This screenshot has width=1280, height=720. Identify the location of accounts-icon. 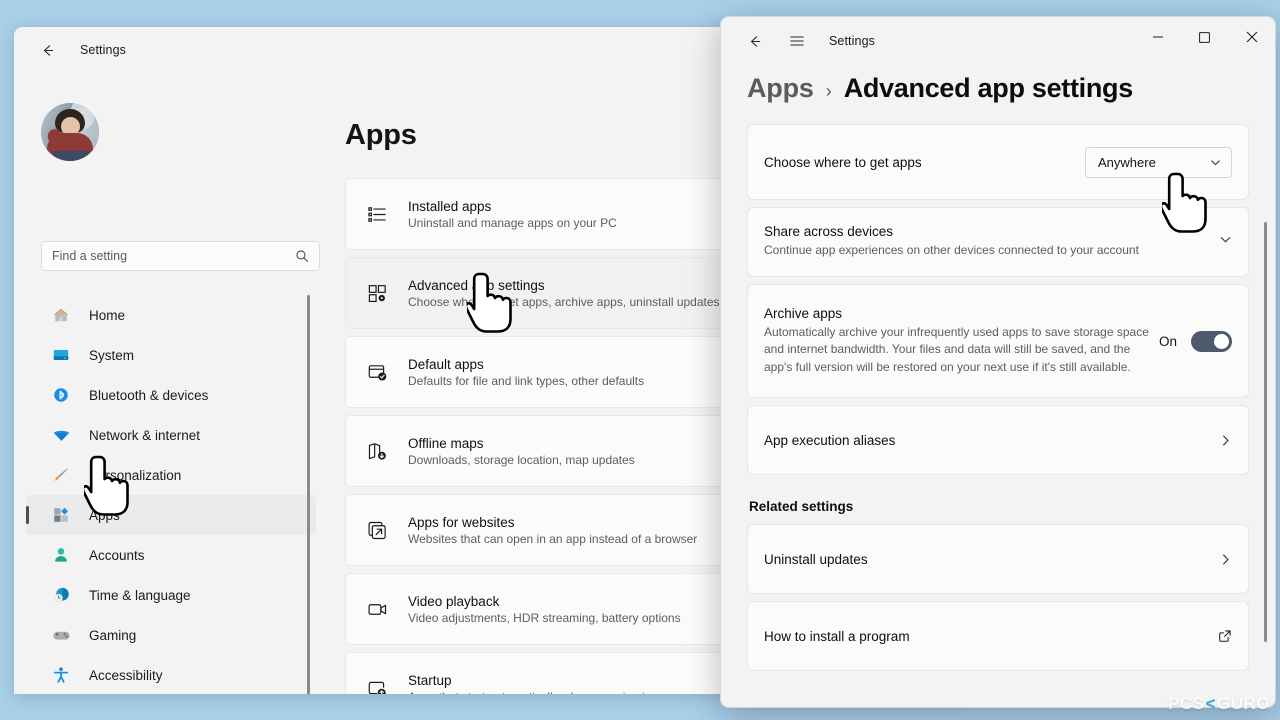
(61, 555).